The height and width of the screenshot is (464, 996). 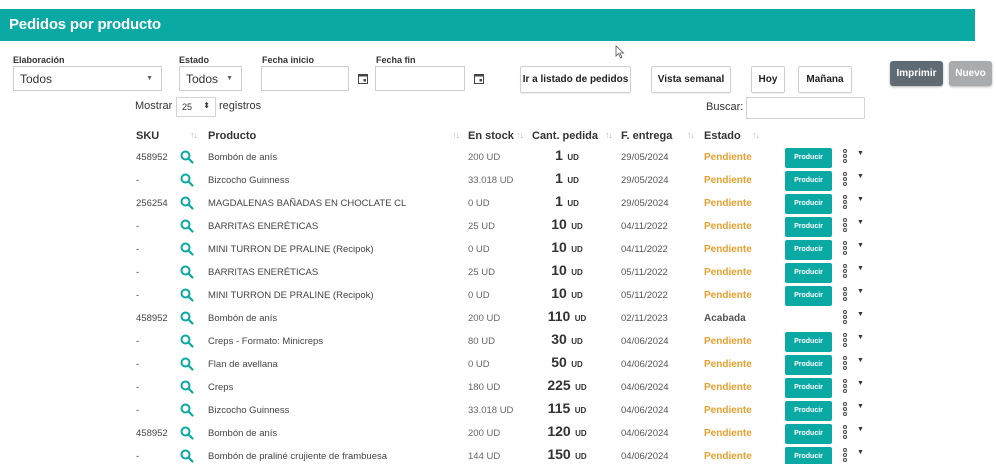 What do you see at coordinates (575, 79) in the screenshot?
I see `ir-listado-pedidos-button: Ir a listado de pedidos` at bounding box center [575, 79].